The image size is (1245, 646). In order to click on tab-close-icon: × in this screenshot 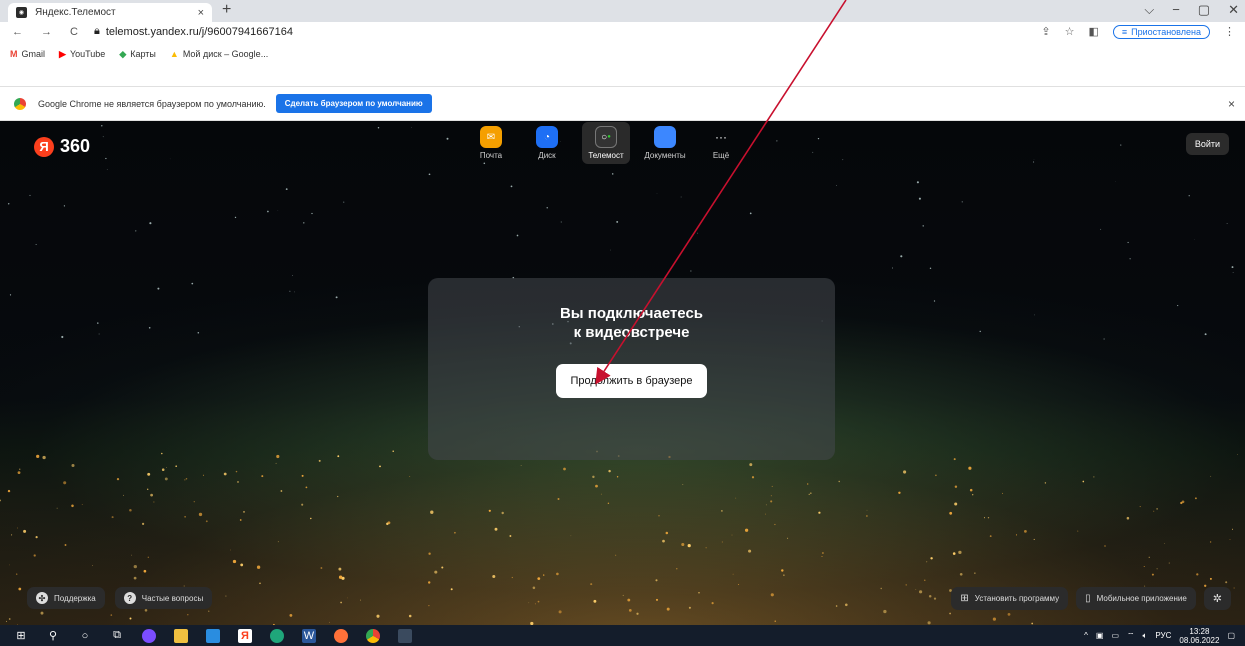, I will do `click(201, 13)`.